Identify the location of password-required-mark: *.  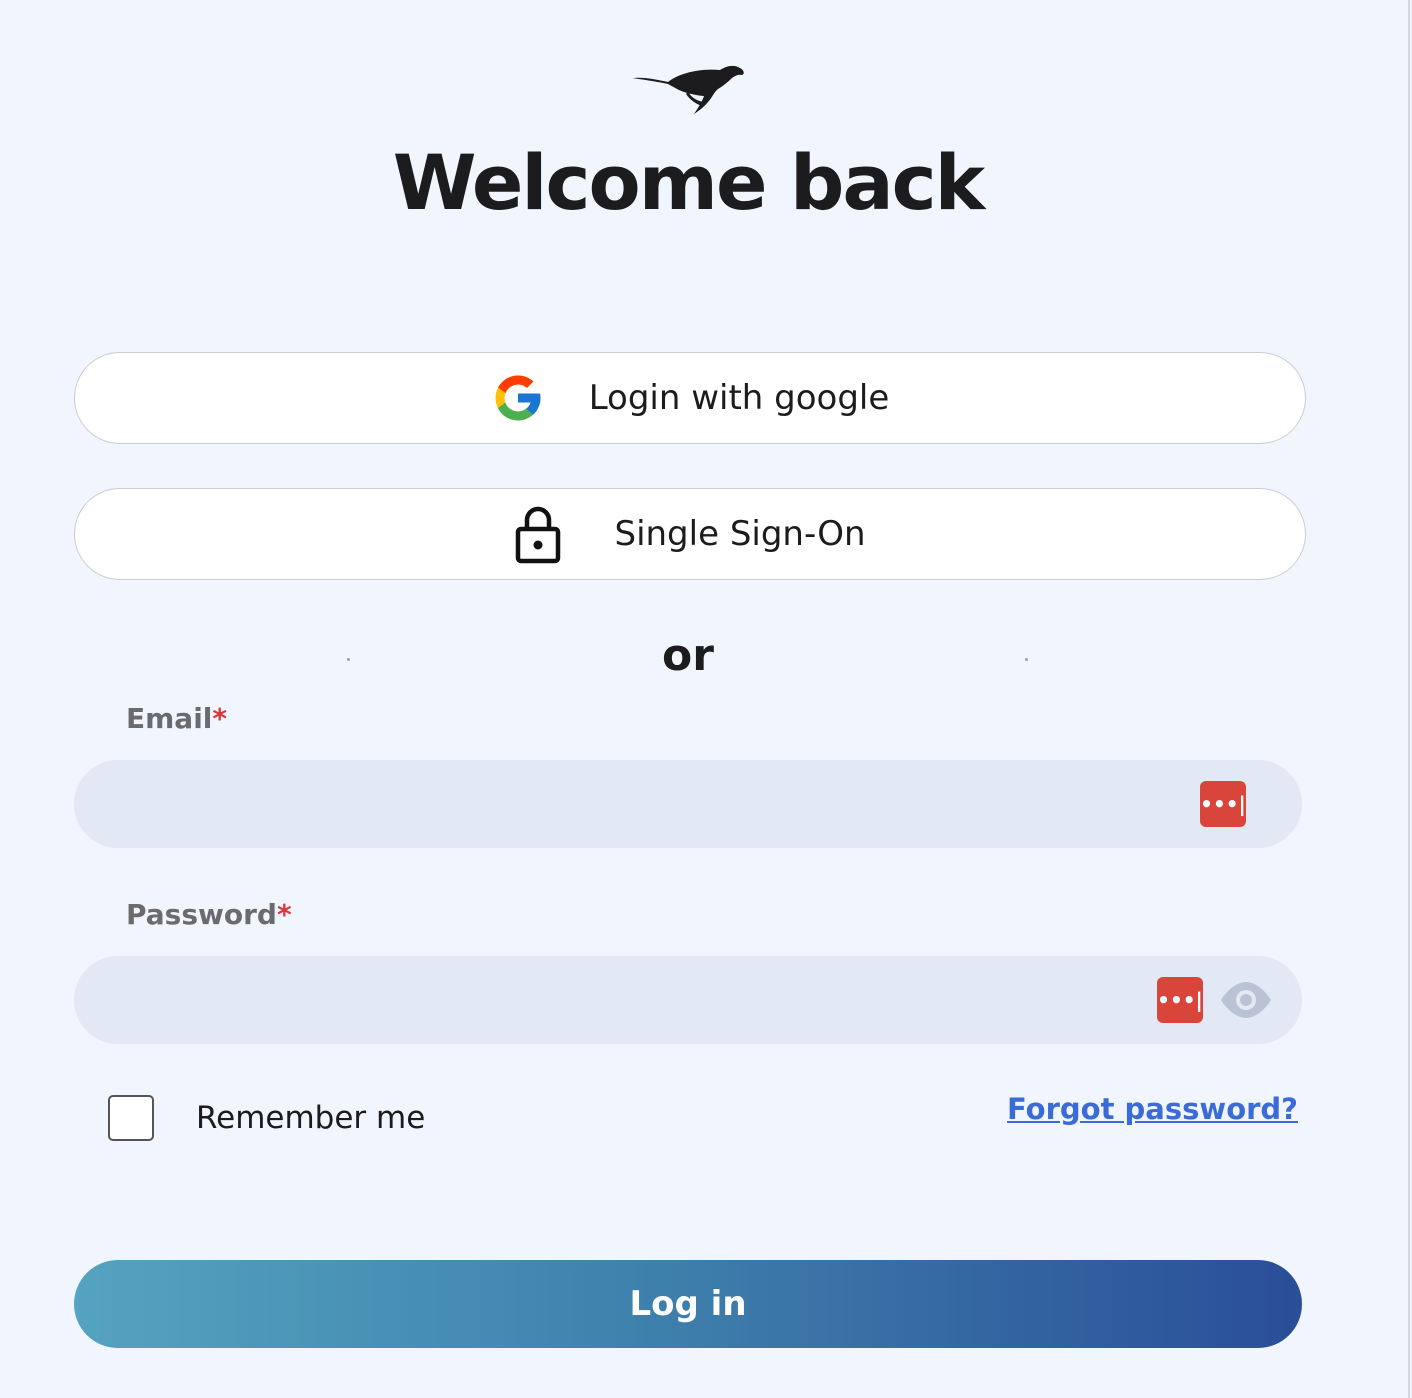
(284, 914).